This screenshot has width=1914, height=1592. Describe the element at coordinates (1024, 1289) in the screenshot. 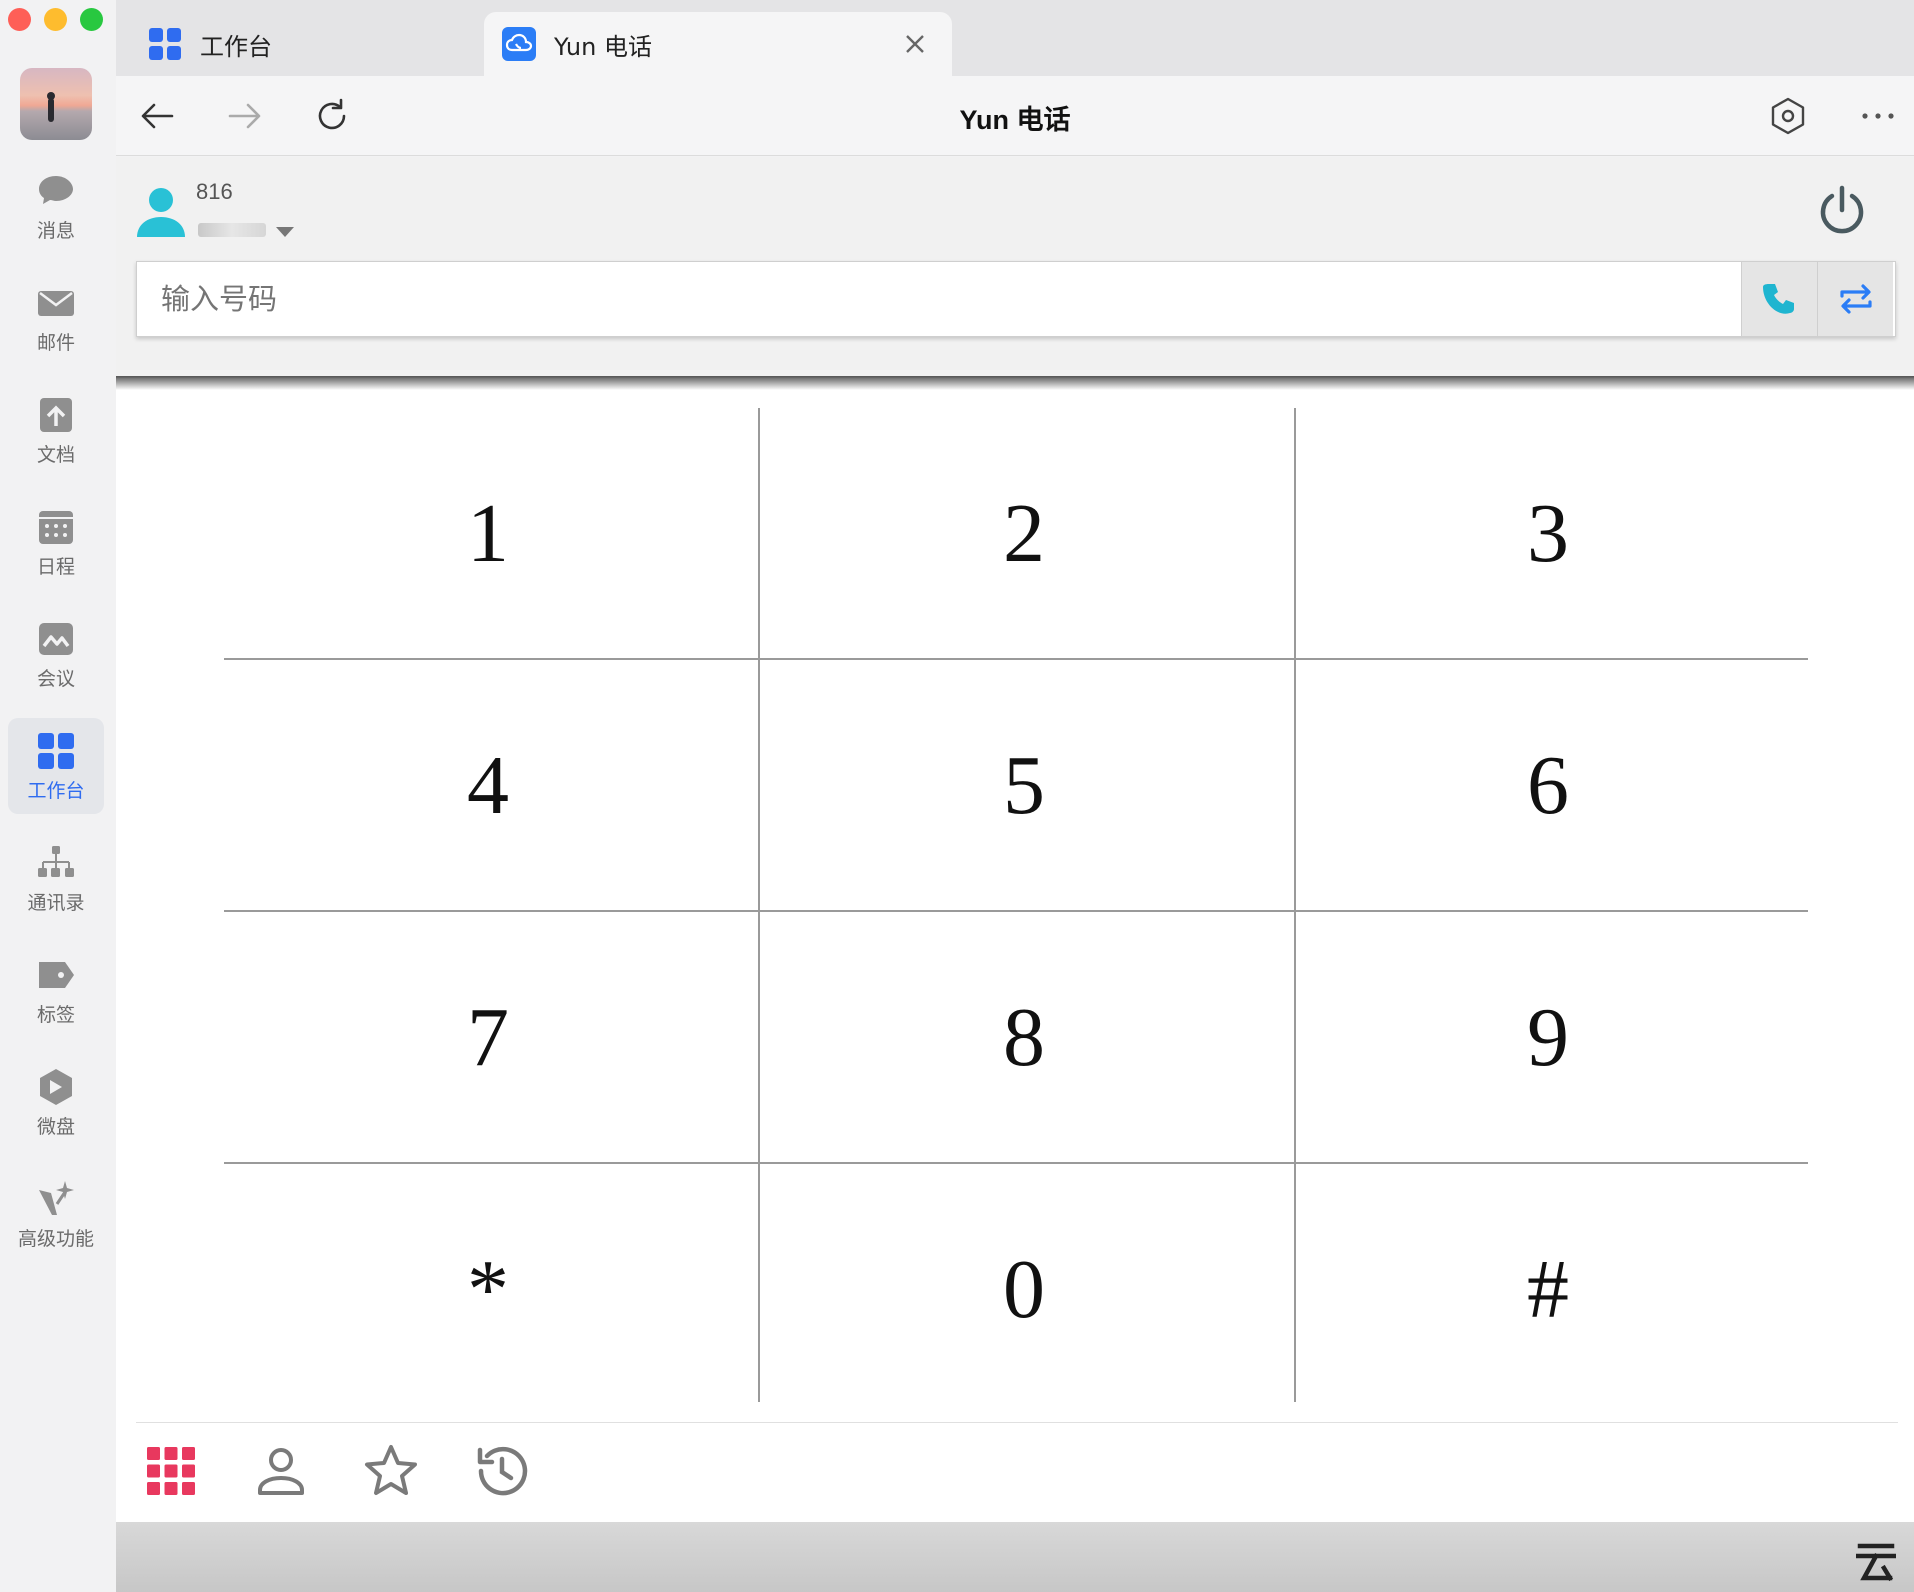

I see `dial-key-0: 0` at that location.